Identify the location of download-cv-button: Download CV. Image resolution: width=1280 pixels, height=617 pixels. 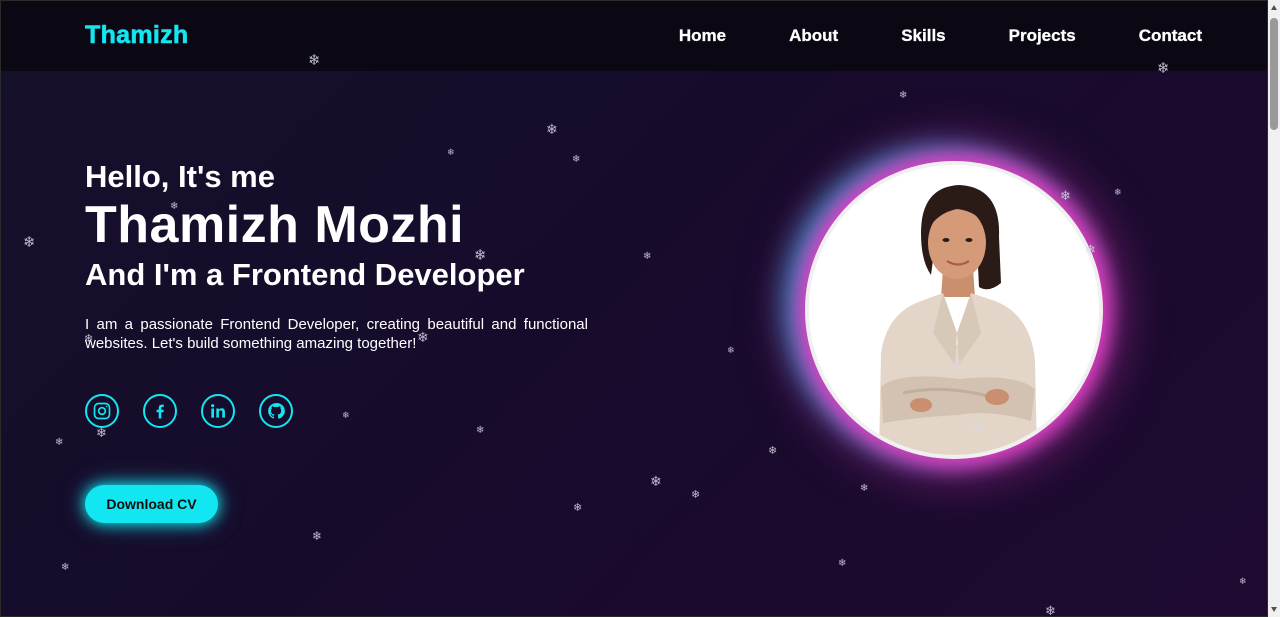
(151, 504).